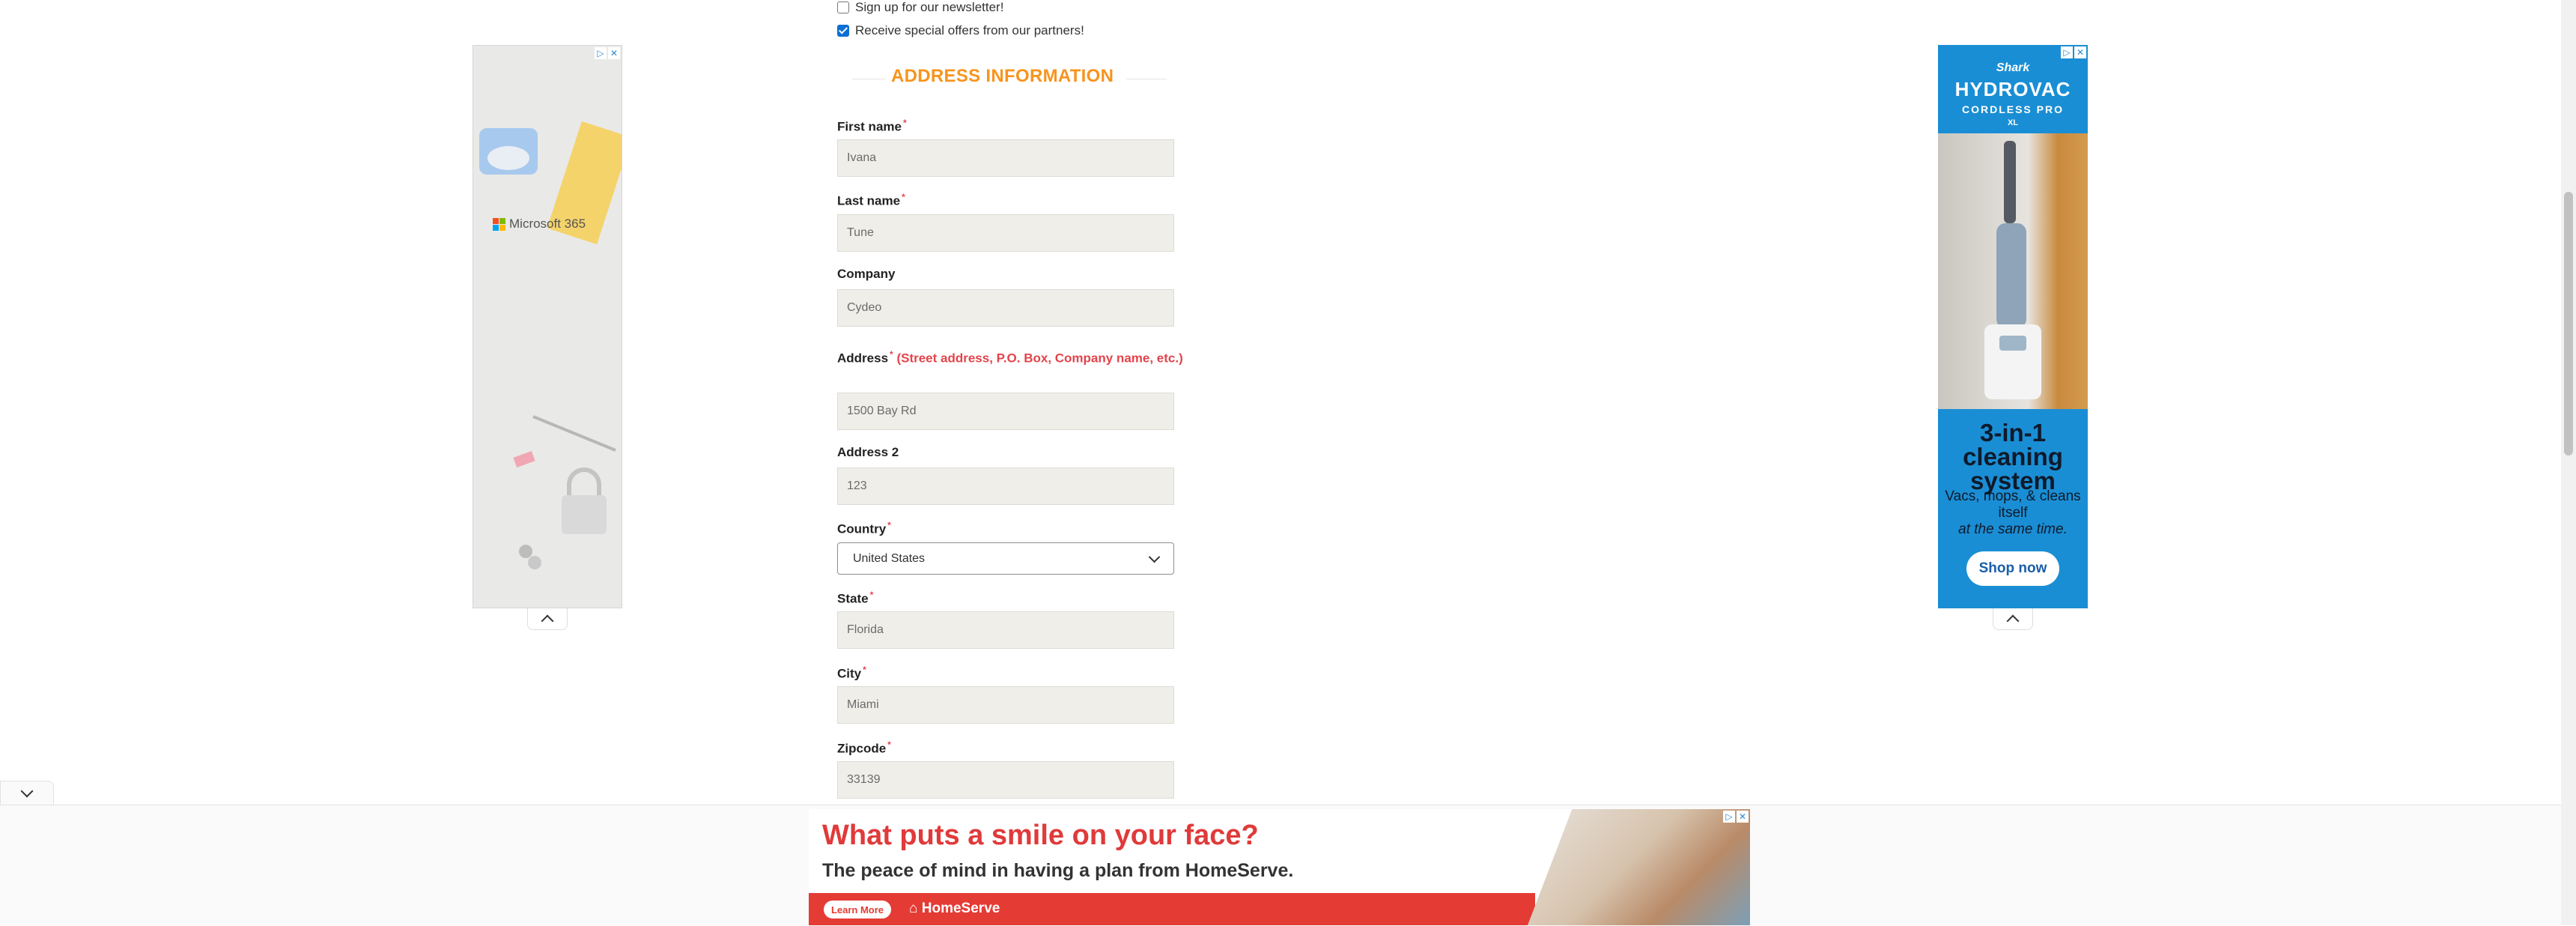  Describe the element at coordinates (1005, 308) in the screenshot. I see `company-input: Cydeo` at that location.